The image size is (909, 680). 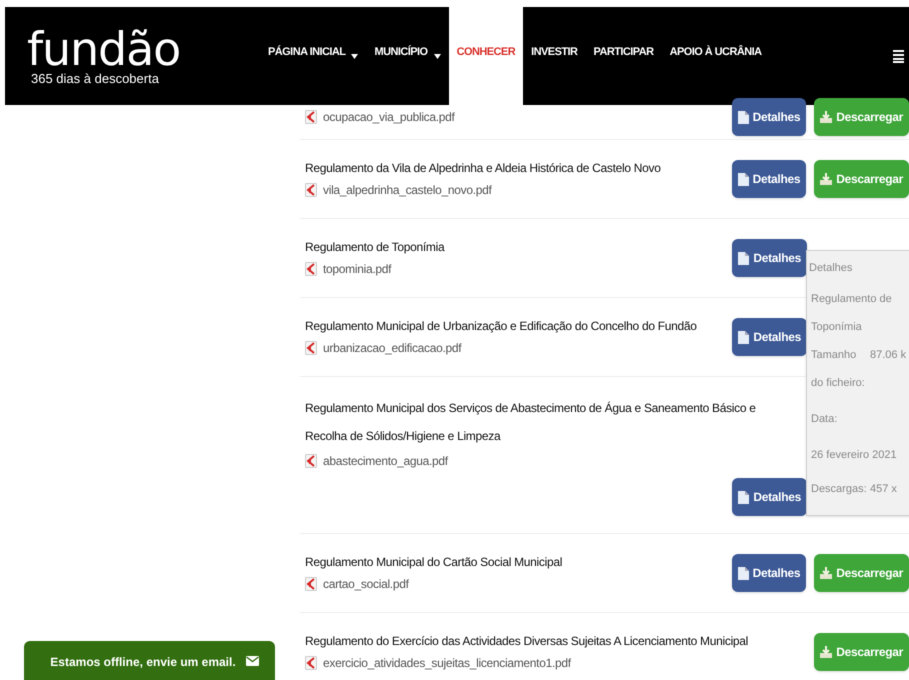 I want to click on field-value: 457 x, so click(x=883, y=489).